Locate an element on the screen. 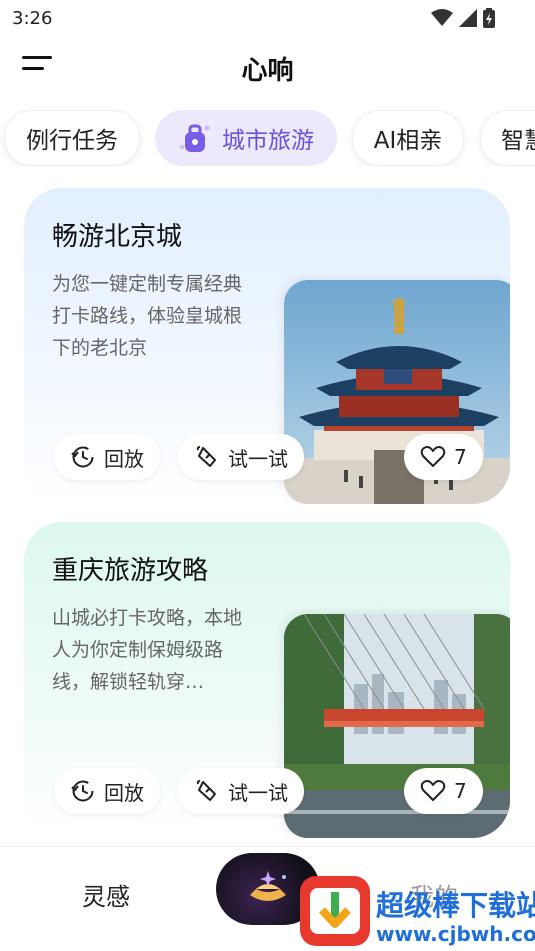  tab-routine: 例行任务 is located at coordinates (72, 138).